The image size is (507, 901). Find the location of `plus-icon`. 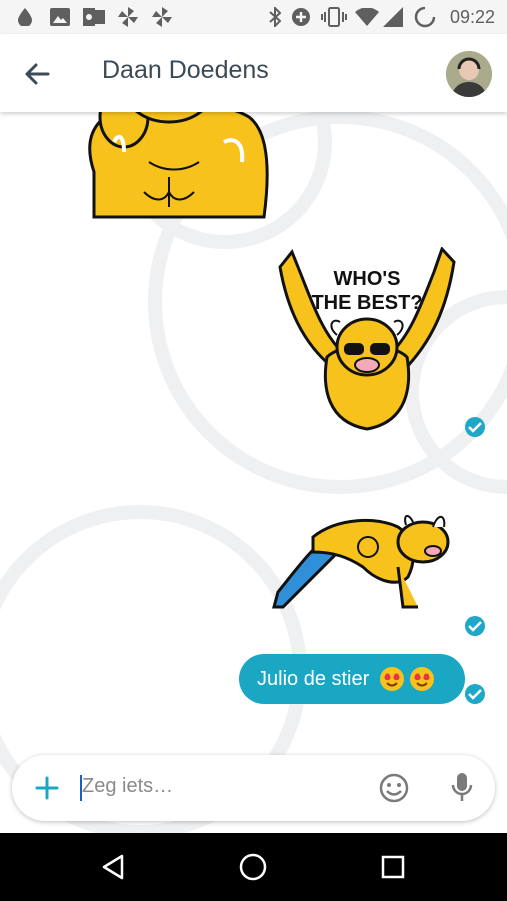

plus-icon is located at coordinates (47, 788).